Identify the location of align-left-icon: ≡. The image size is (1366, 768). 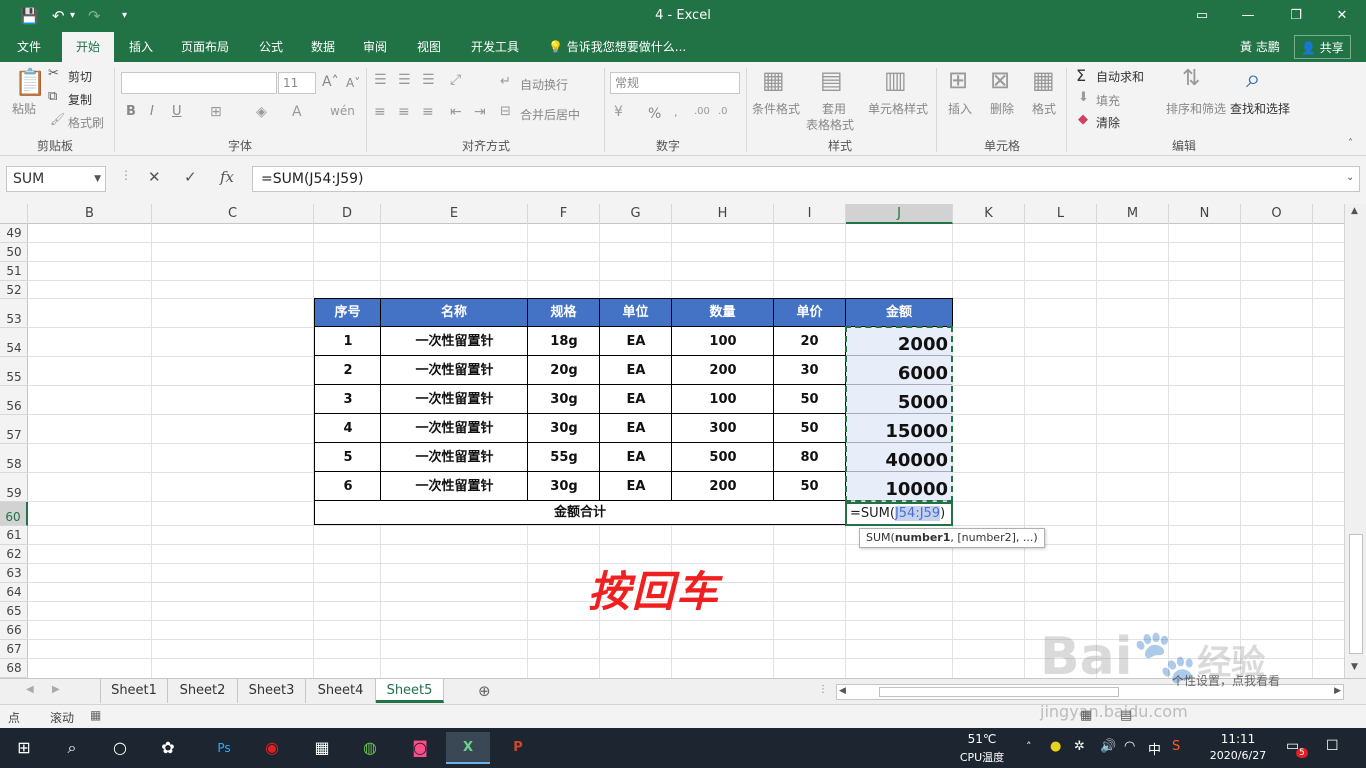
(380, 112).